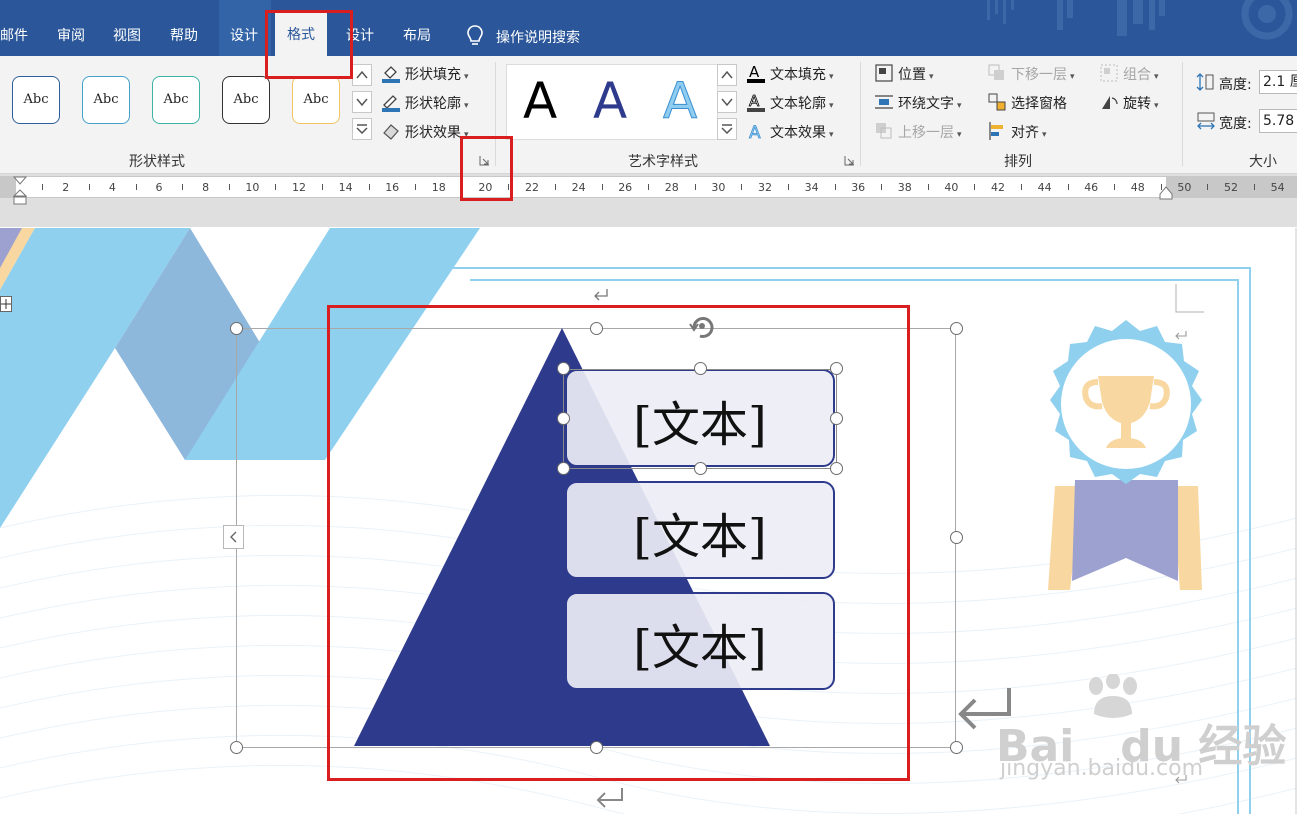 This screenshot has width=1297, height=814. I want to click on shape-styles-dialog-launcher-icon, so click(484, 160).